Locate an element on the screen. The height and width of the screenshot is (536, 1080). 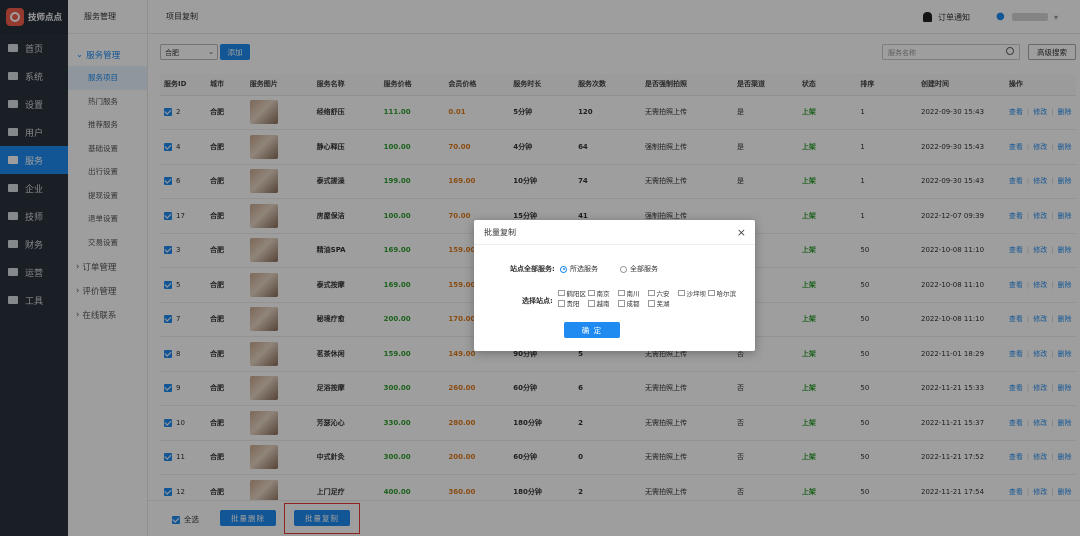
radio-selected-label: 所选服务 is located at coordinates (584, 269).